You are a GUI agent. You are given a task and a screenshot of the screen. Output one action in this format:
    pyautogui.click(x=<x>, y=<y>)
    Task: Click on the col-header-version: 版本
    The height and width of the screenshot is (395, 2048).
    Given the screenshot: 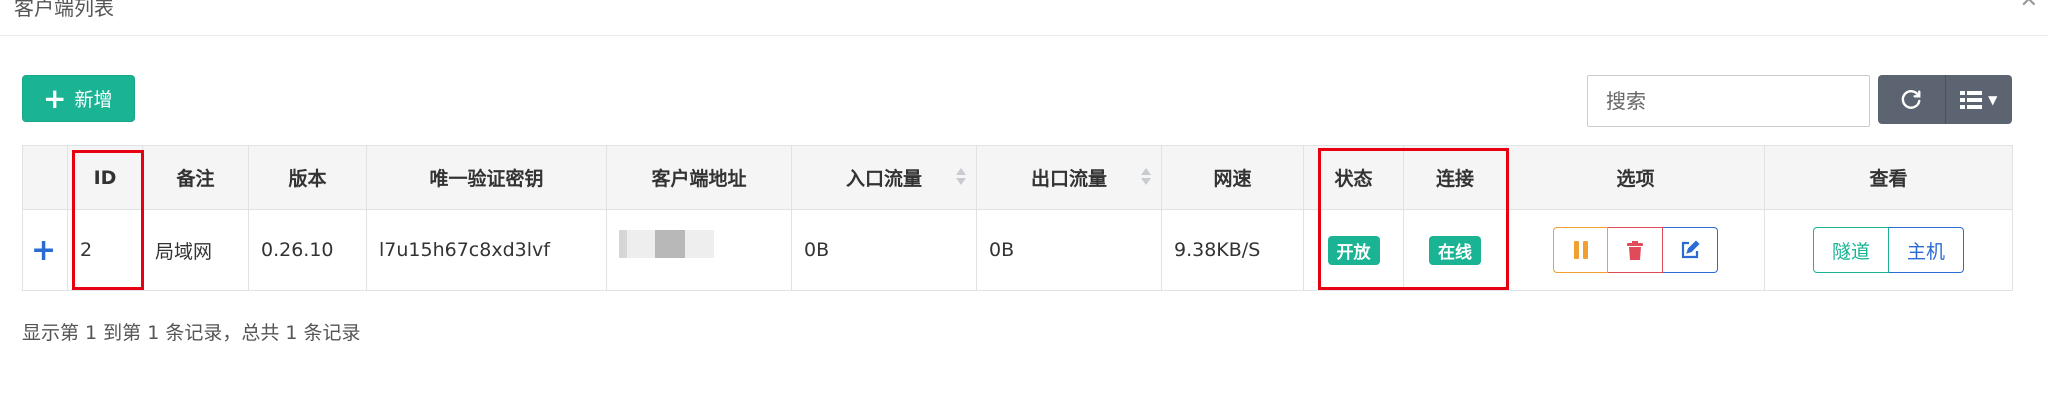 What is the action you would take?
    pyautogui.click(x=307, y=177)
    